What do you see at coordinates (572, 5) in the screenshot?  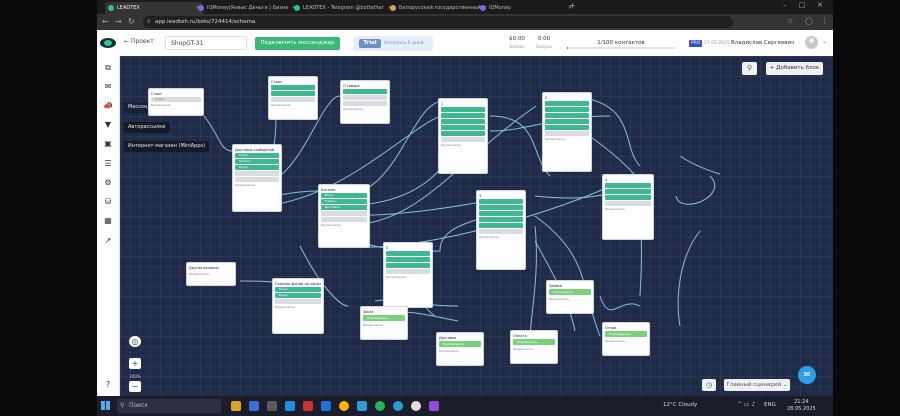 I see `new-tab-icon: +` at bounding box center [572, 5].